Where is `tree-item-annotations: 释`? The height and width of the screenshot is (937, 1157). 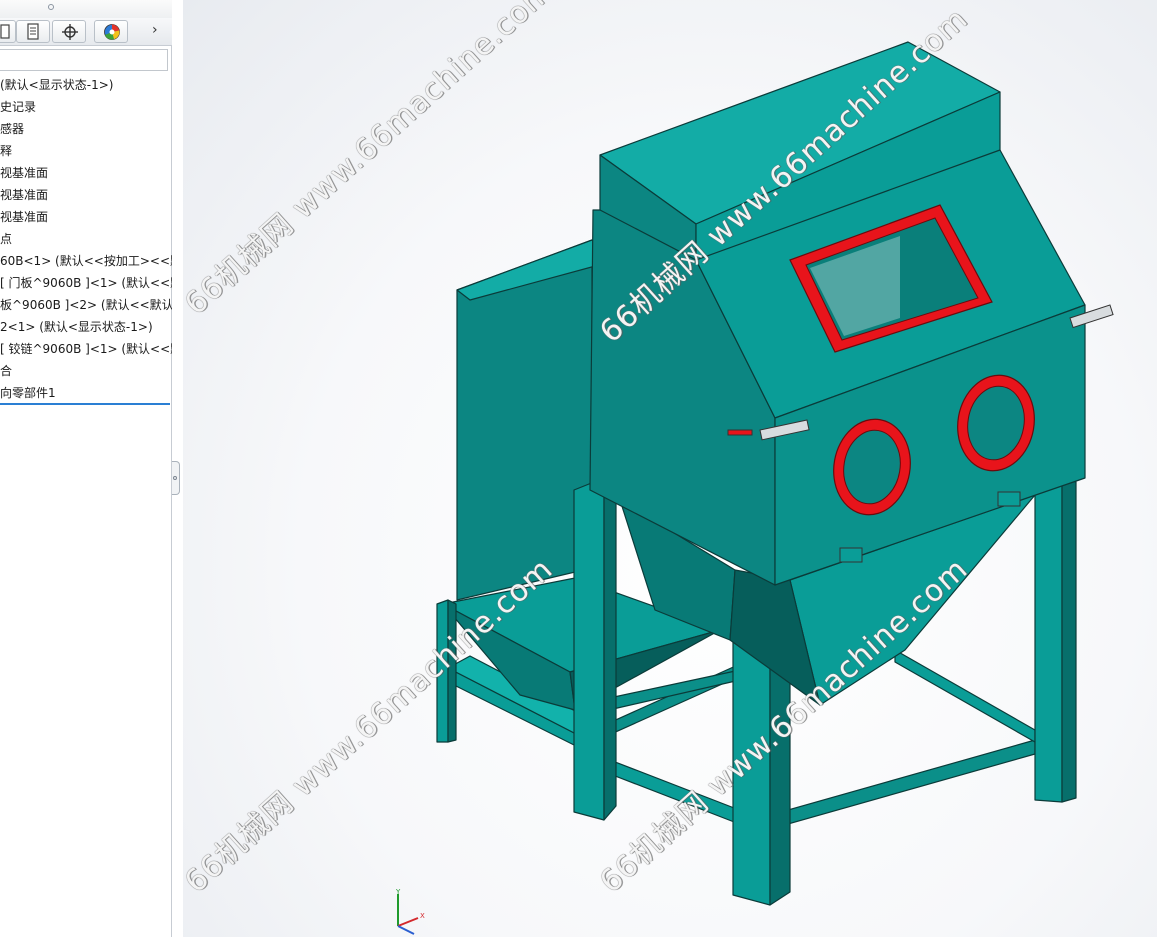
tree-item-annotations: 释 is located at coordinates (86, 151).